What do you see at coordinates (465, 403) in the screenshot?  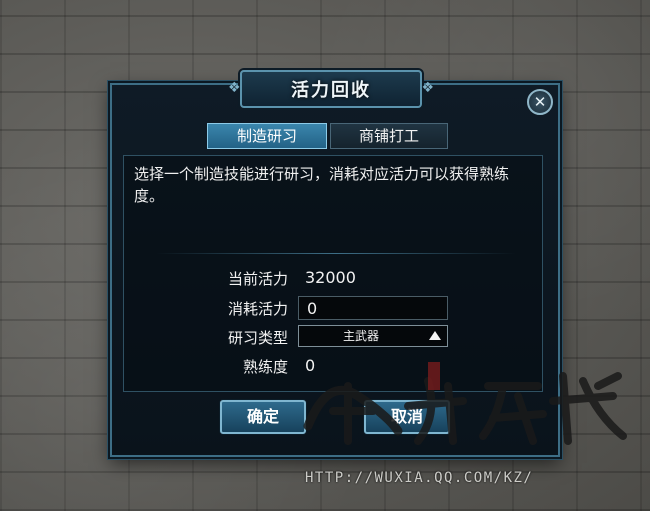 I see `watermark-logo` at bounding box center [465, 403].